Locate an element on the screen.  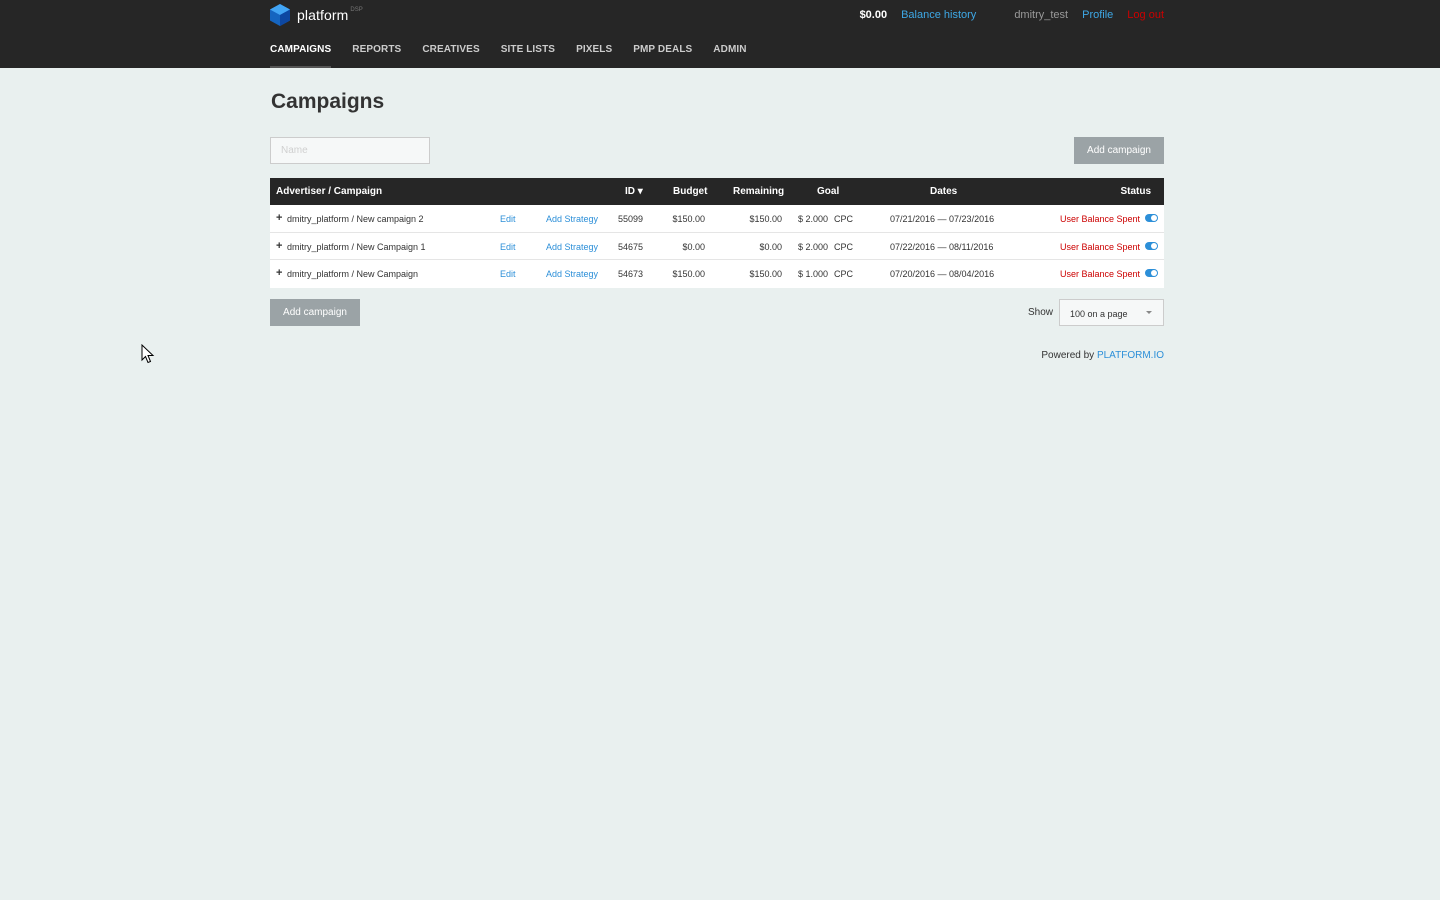
powered-by: Powered by PLATFORM.IO is located at coordinates (1102, 355).